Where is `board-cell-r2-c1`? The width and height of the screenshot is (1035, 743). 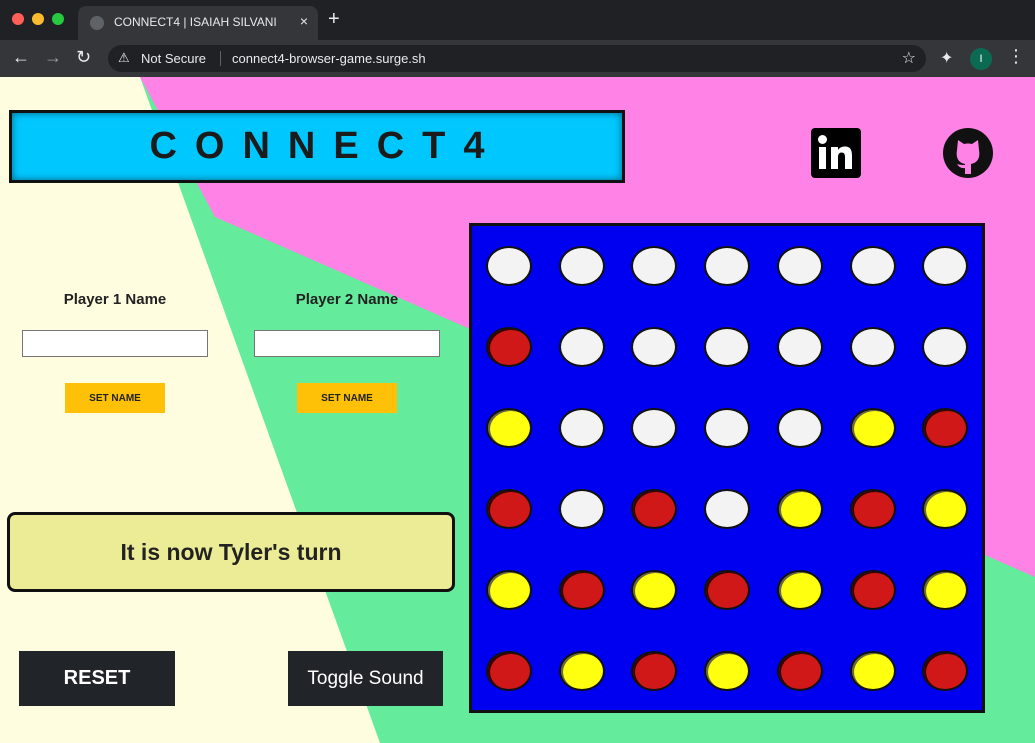 board-cell-r2-c1 is located at coordinates (509, 347).